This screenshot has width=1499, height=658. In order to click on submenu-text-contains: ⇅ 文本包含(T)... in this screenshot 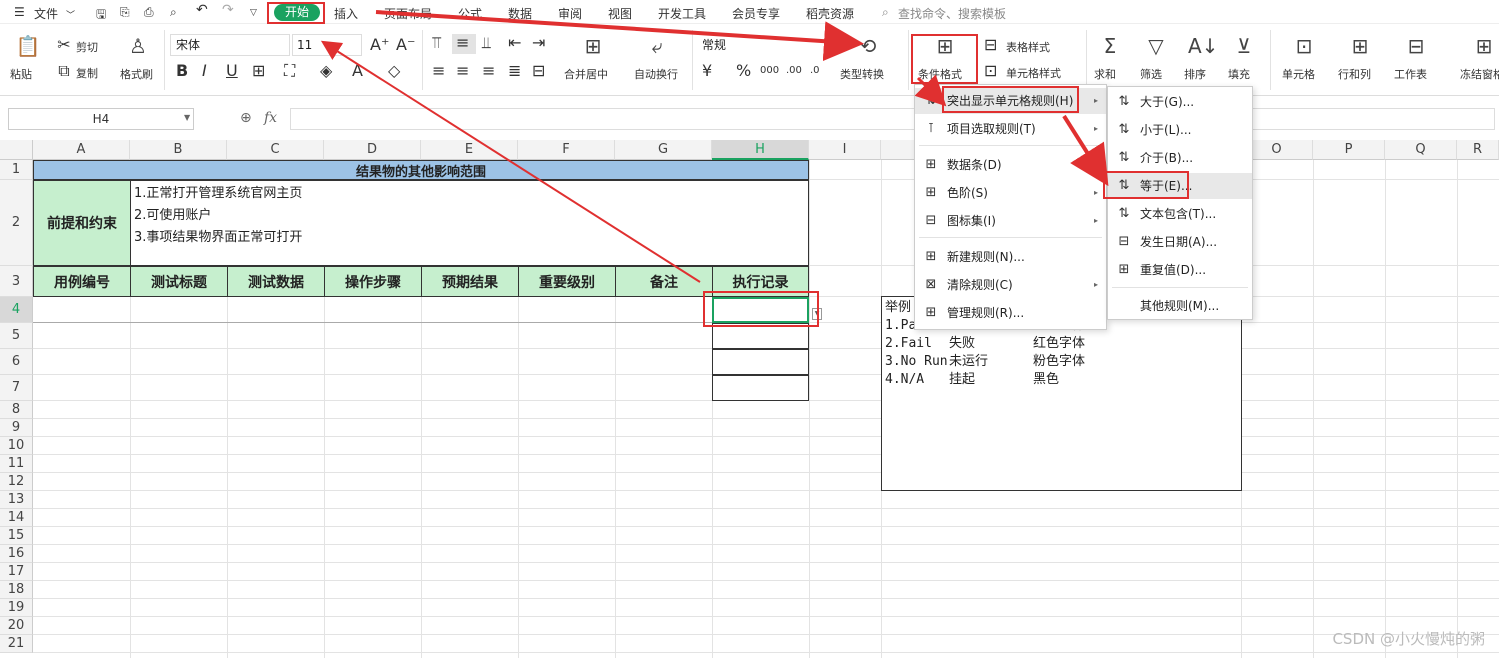, I will do `click(1180, 214)`.